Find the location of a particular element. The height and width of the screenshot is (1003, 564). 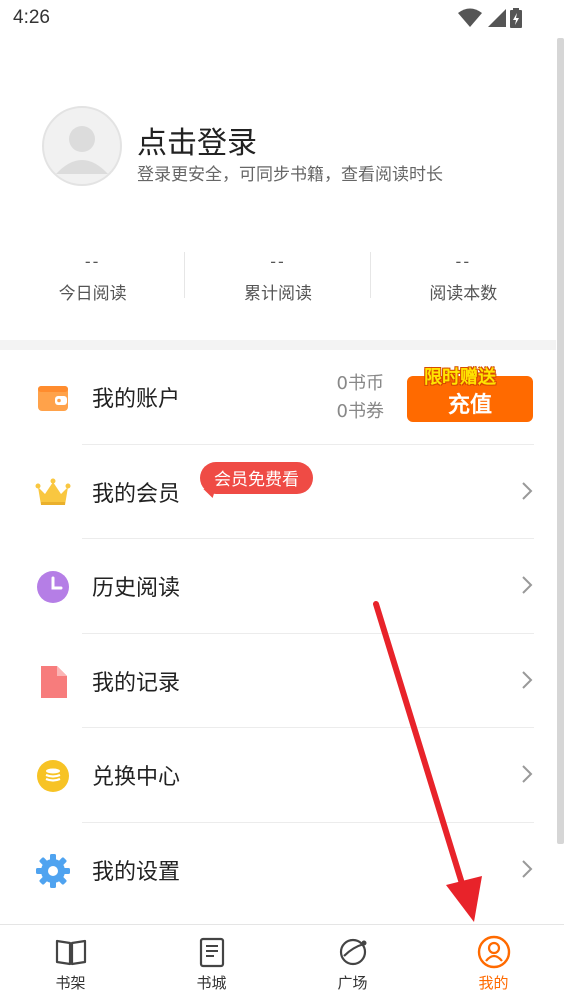

crown-icon is located at coordinates (53, 491).